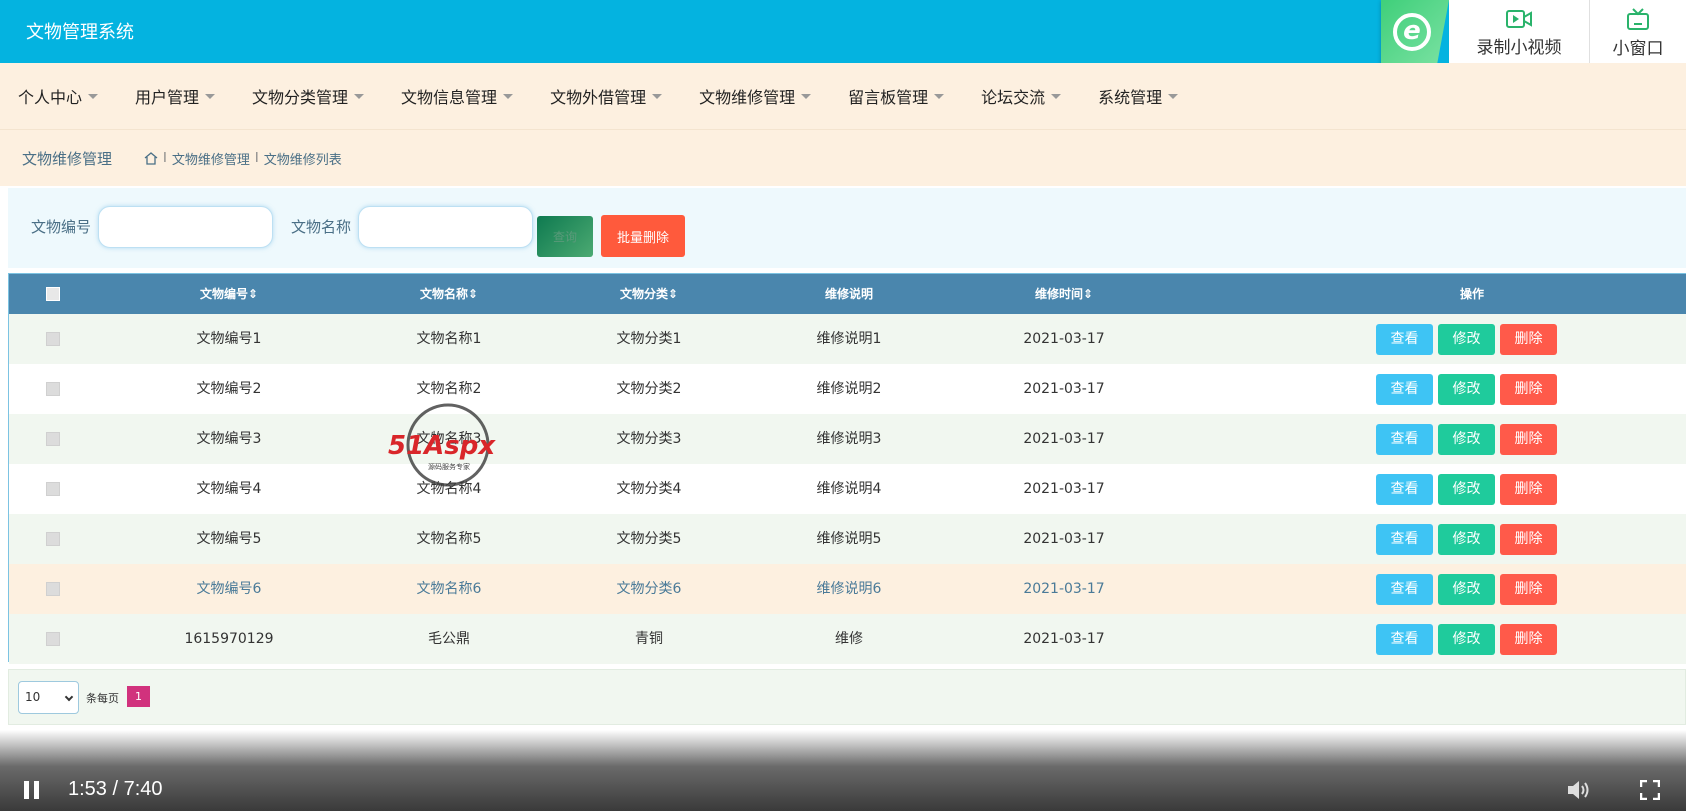 Image resolution: width=1686 pixels, height=811 pixels. What do you see at coordinates (849, 489) in the screenshot?
I see `cell-repair-desc: 维修说明4` at bounding box center [849, 489].